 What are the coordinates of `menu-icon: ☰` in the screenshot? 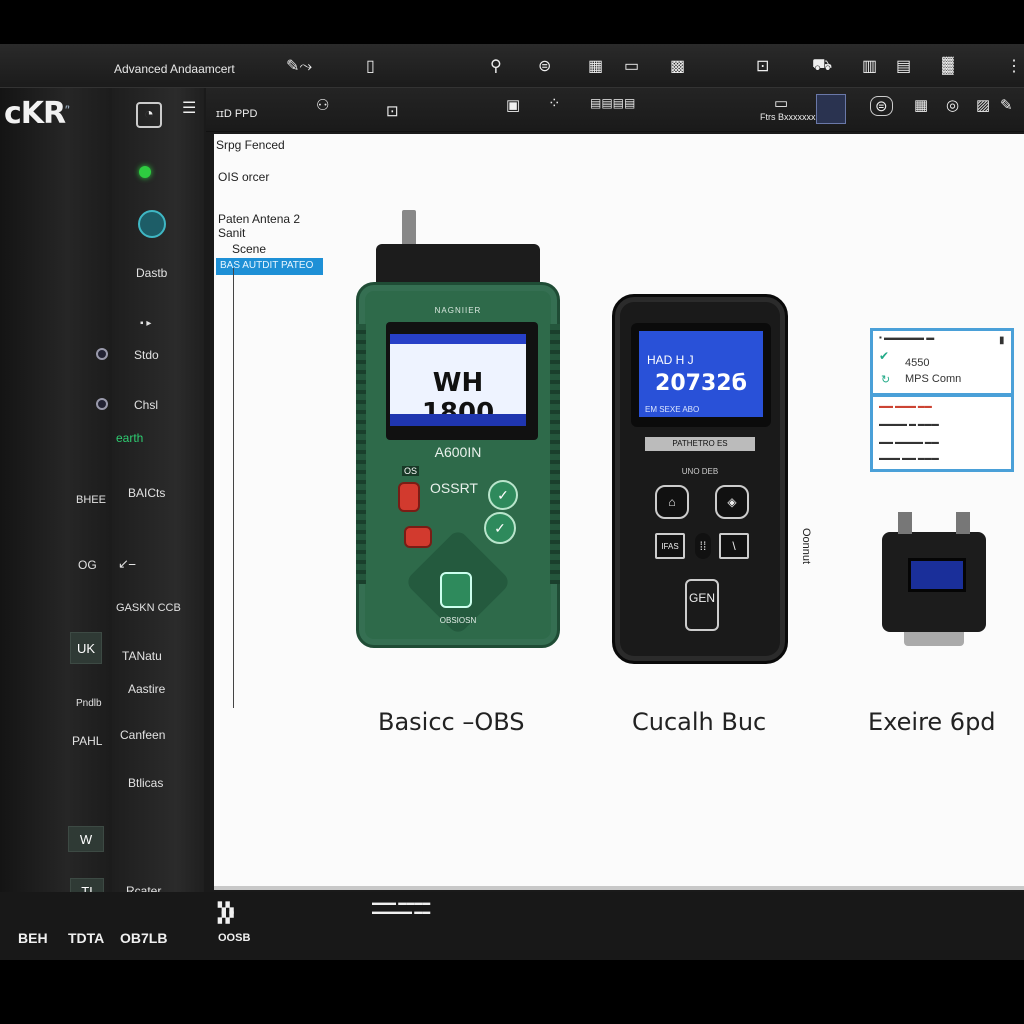 It's located at (189, 108).